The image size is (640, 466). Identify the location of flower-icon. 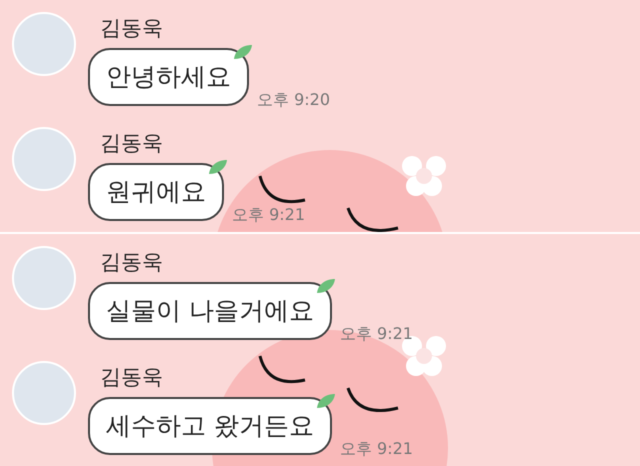
(424, 176).